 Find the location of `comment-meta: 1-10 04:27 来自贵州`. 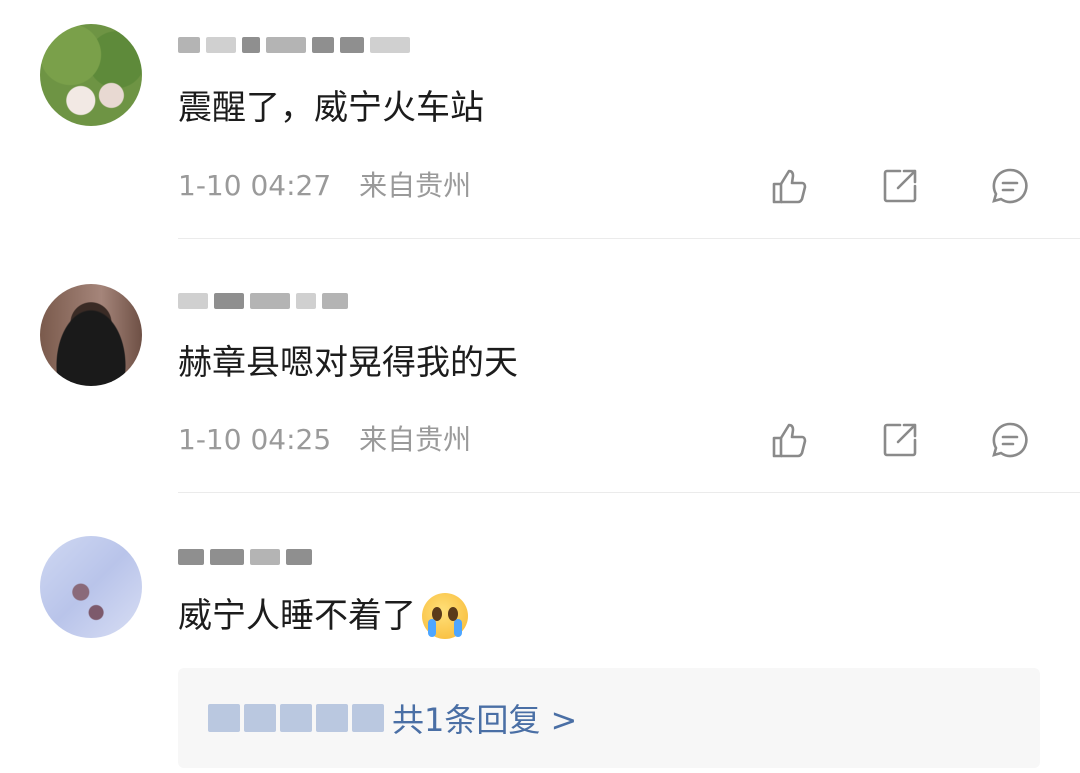

comment-meta: 1-10 04:27 来自贵州 is located at coordinates (324, 186).